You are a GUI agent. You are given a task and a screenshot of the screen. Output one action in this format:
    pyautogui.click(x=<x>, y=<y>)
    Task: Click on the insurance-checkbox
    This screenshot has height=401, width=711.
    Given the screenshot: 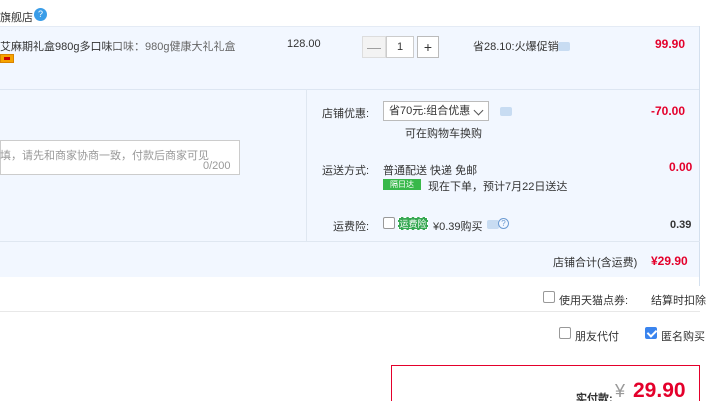 What is the action you would take?
    pyautogui.click(x=389, y=223)
    